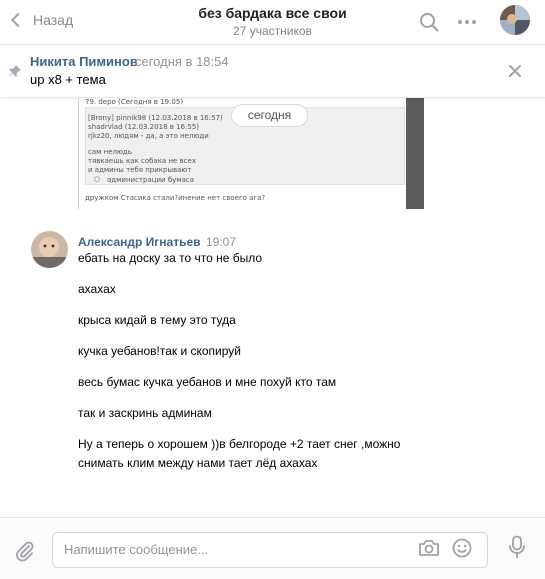 The height and width of the screenshot is (579, 545). I want to click on attachment-line: администрации бумаса, so click(151, 180).